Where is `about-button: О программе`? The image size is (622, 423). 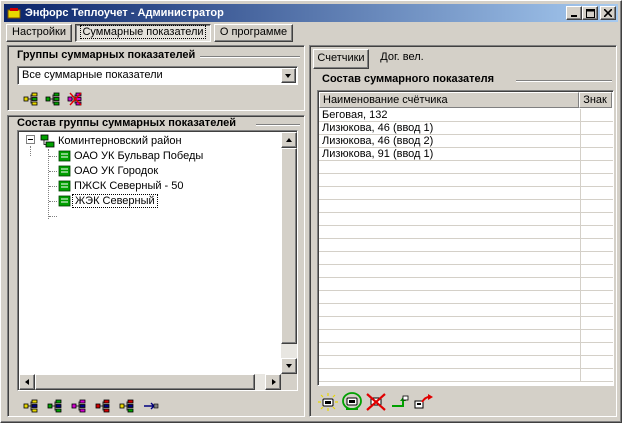 about-button: О программе is located at coordinates (253, 33).